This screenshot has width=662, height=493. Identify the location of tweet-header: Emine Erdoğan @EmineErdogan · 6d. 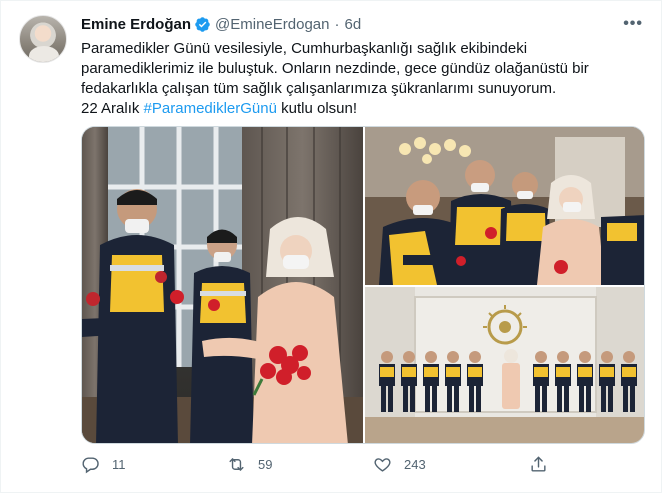
(221, 24).